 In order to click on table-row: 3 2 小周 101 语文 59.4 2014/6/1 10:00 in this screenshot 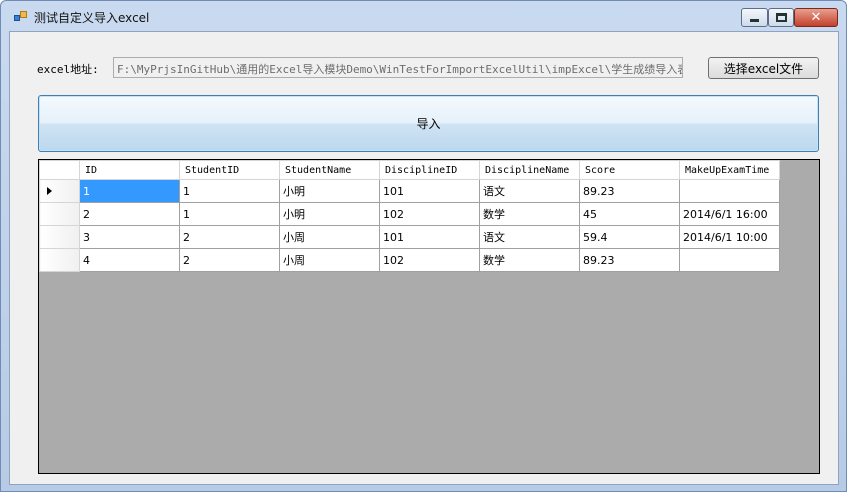, I will do `click(409, 237)`.